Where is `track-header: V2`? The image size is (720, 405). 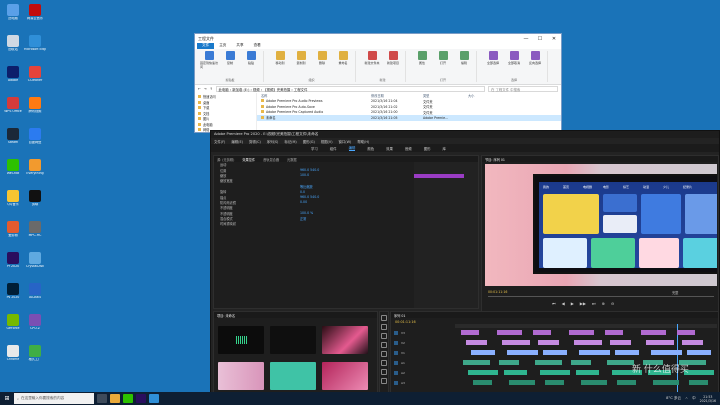 track-header: V2 is located at coordinates (422, 343).